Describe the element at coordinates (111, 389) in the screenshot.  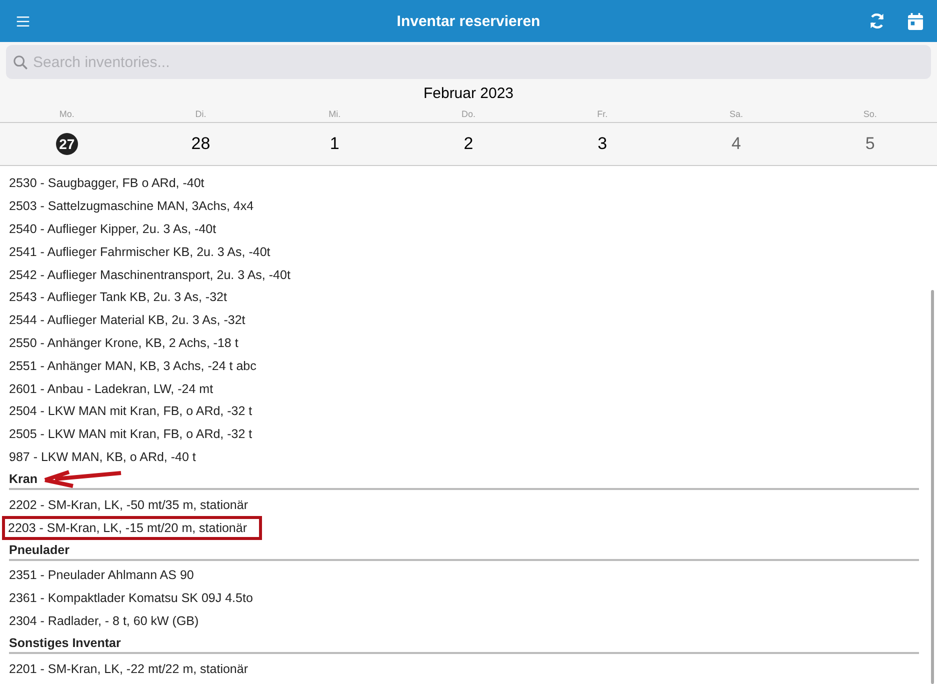
I see `inventory-item: 2601 - Anbau - Ladekran, LW, -24 mt` at that location.